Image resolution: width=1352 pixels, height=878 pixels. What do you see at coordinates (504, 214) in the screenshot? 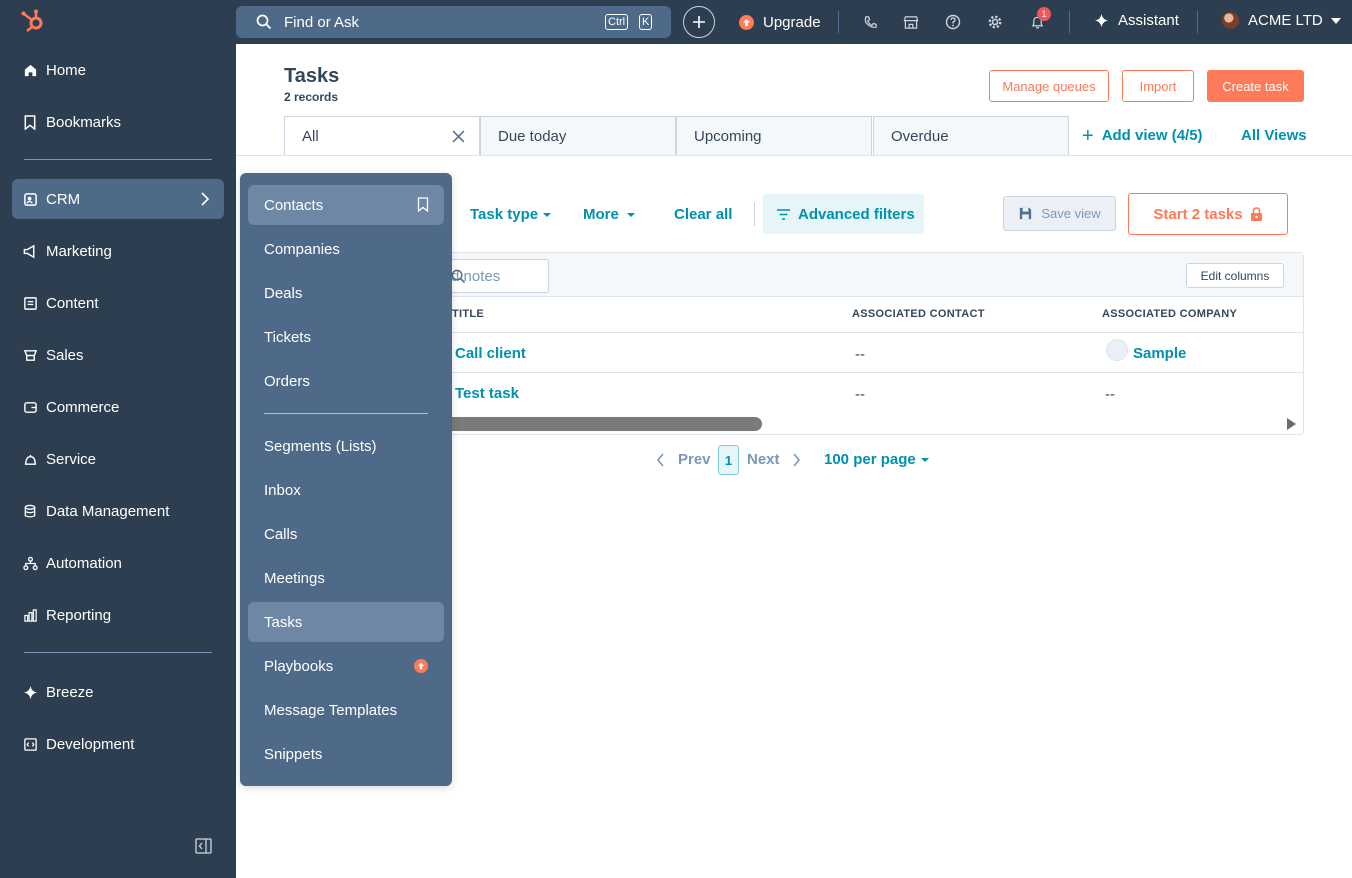
I see `filter-label: Task type` at bounding box center [504, 214].